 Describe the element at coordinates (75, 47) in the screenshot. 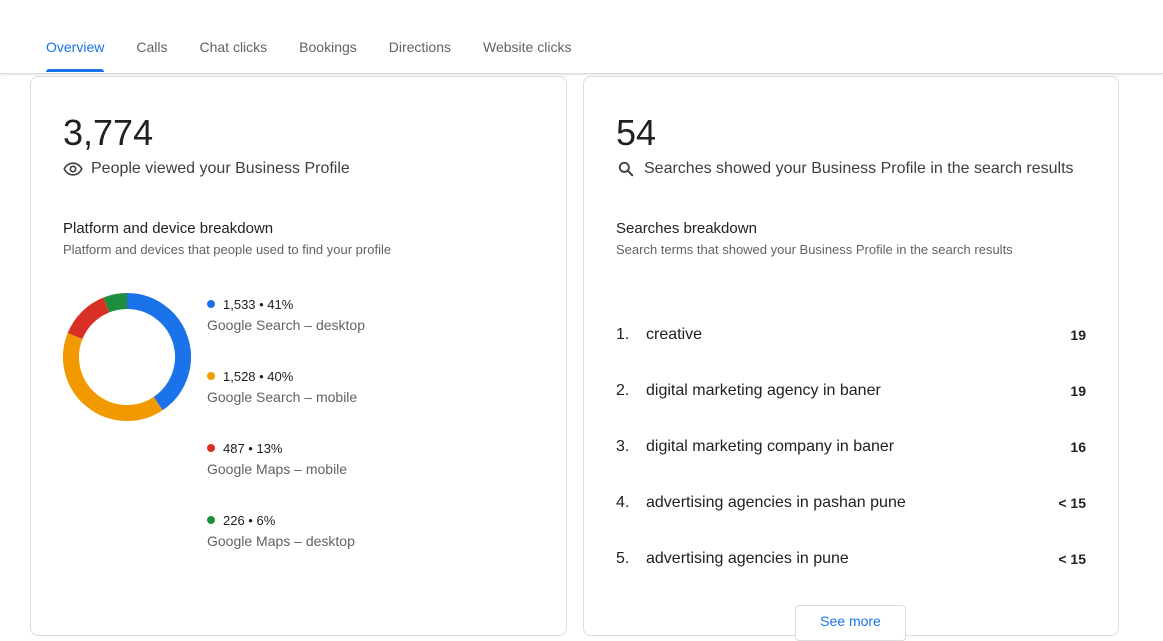

I see `tab-label: Overview` at that location.